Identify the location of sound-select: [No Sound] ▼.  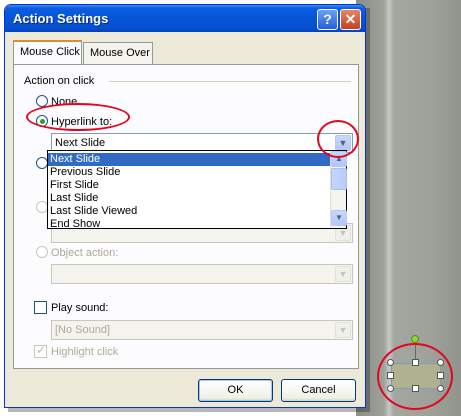
(202, 330).